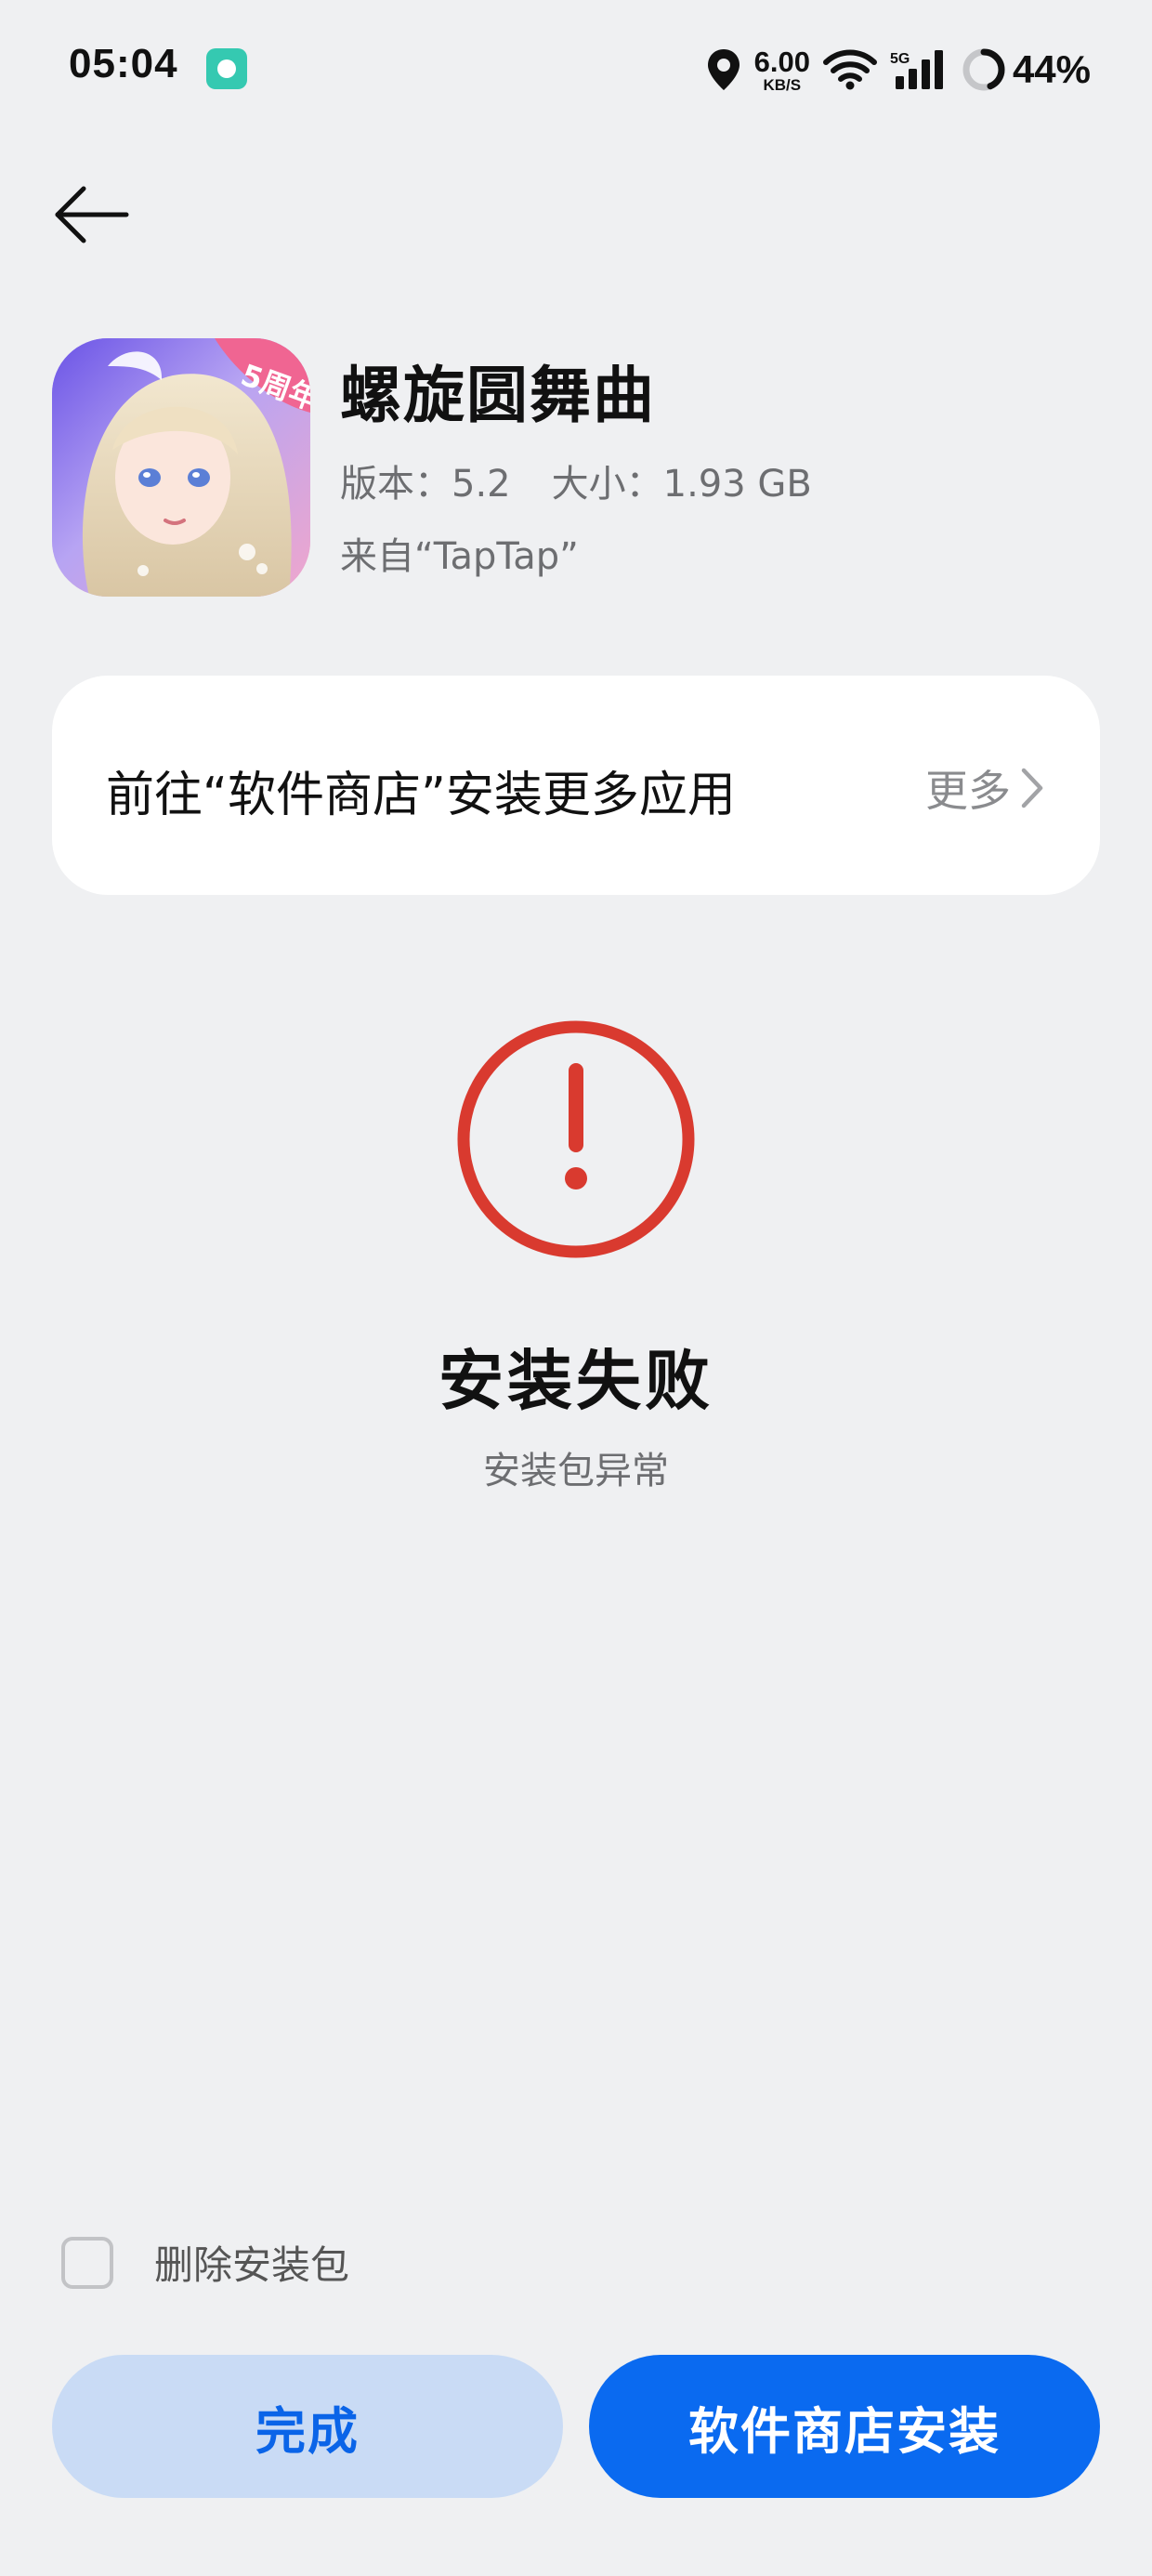 The width and height of the screenshot is (1152, 2576). What do you see at coordinates (849, 69) in the screenshot?
I see `wifi-icon` at bounding box center [849, 69].